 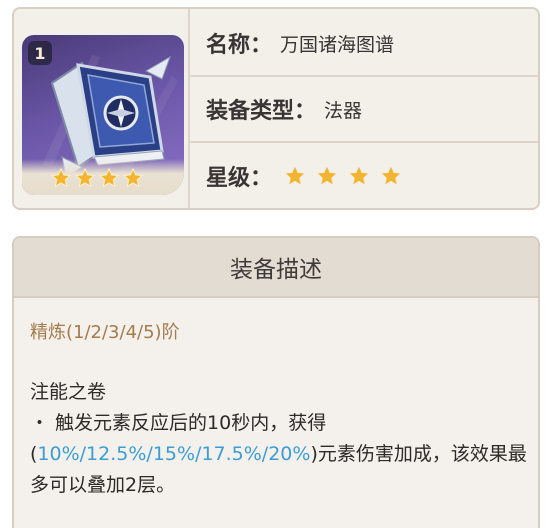 What do you see at coordinates (337, 44) in the screenshot?
I see `name-value: 万国诸海图谱` at bounding box center [337, 44].